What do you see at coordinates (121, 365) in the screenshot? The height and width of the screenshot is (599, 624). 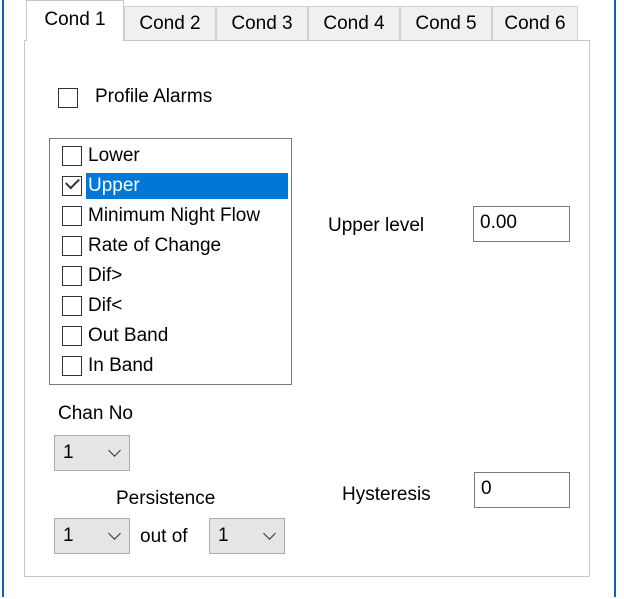 I see `list-item-label: In Band` at bounding box center [121, 365].